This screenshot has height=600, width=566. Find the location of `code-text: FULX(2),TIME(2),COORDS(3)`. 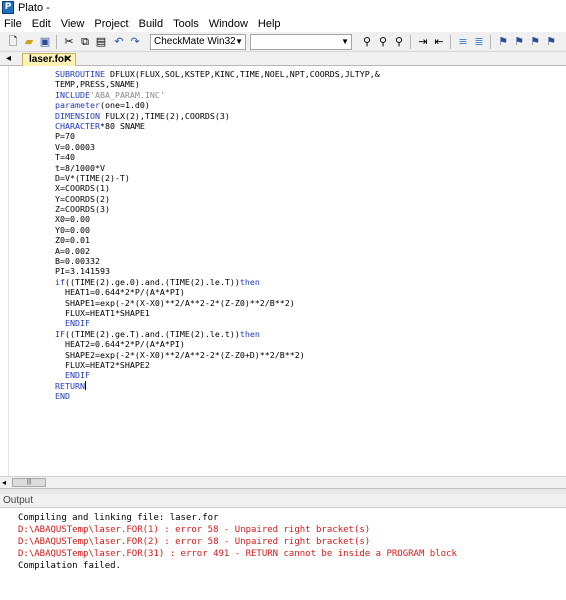

code-text: FULX(2),TIME(2),COORDS(3) is located at coordinates (164, 115).